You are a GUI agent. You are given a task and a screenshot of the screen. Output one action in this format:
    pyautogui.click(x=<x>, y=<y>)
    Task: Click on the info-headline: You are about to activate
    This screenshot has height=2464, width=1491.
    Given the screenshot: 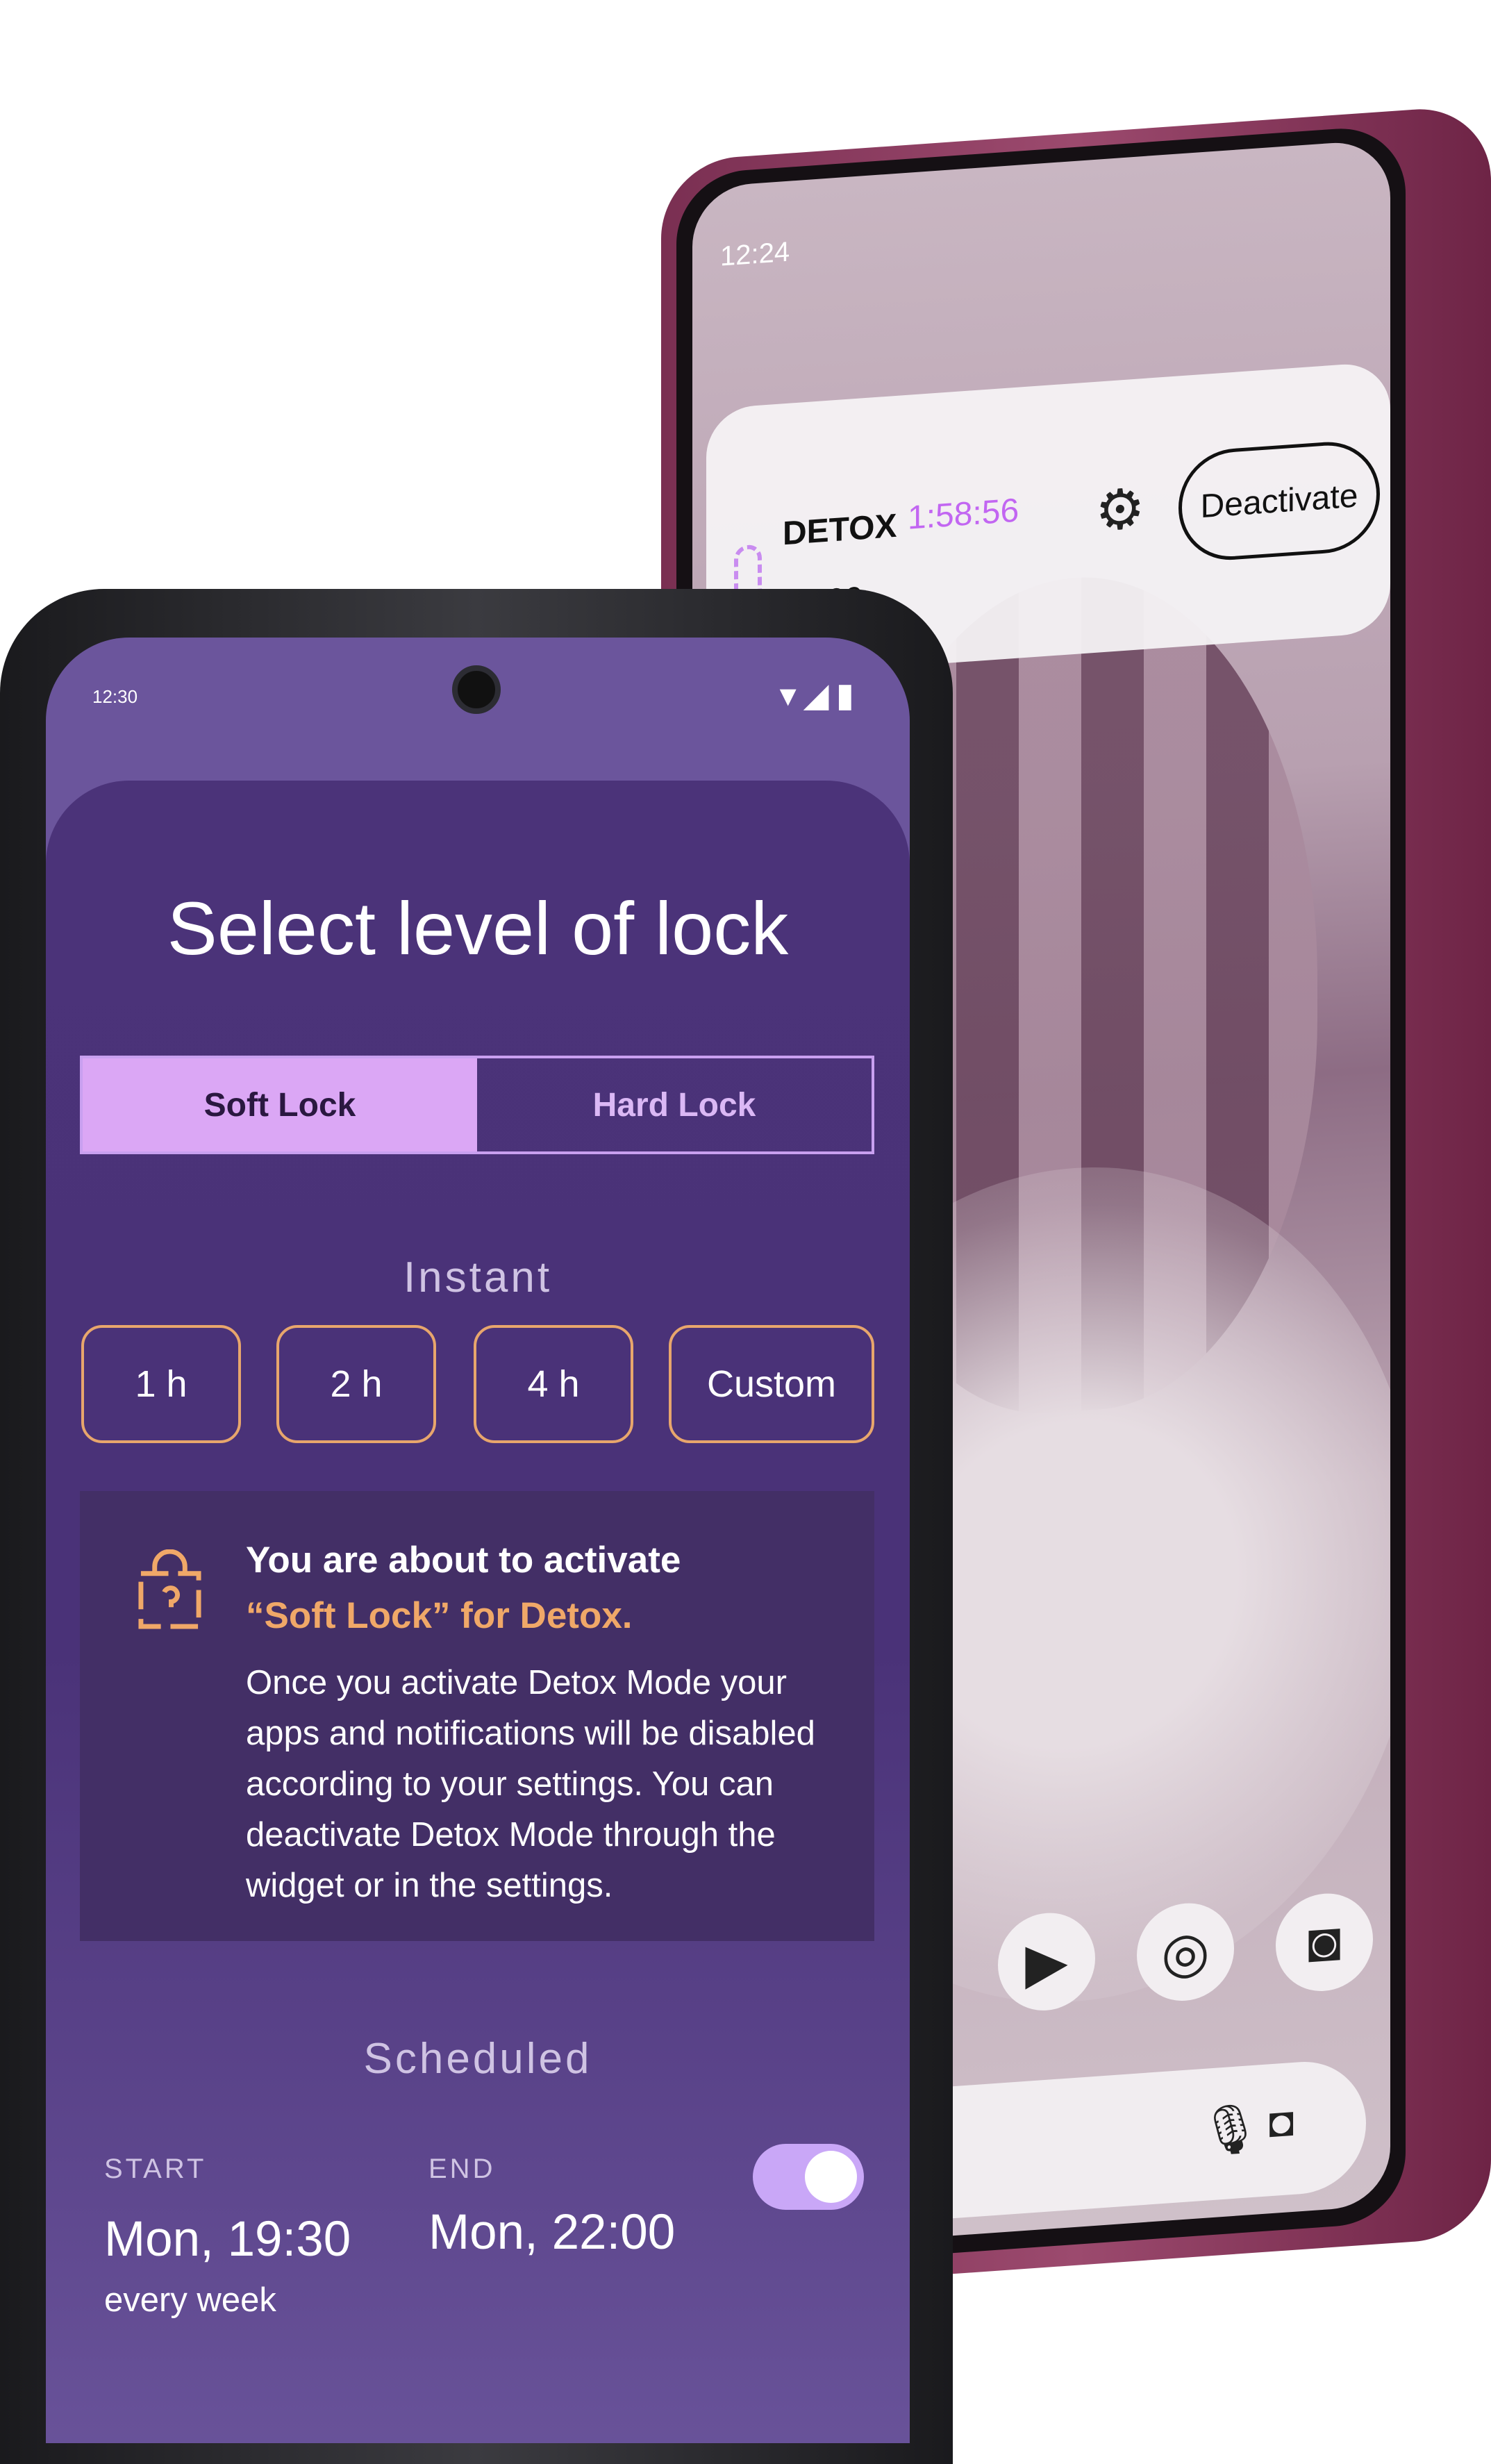 What is the action you would take?
    pyautogui.click(x=463, y=1560)
    